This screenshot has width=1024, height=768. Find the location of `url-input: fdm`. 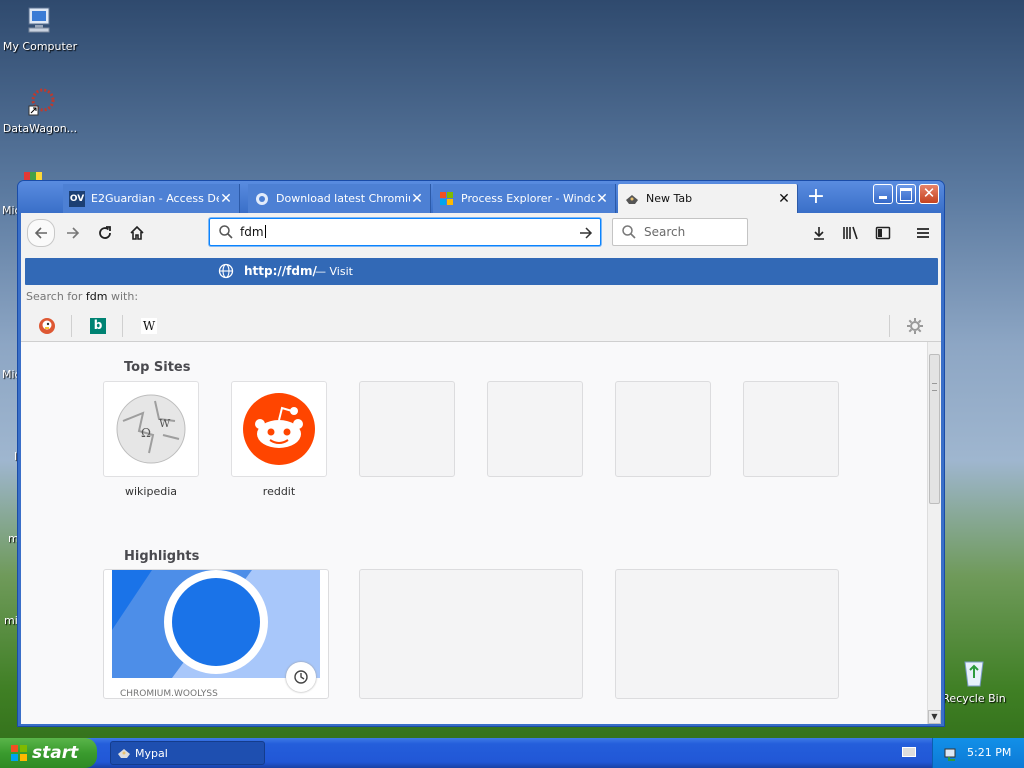

url-input: fdm is located at coordinates (253, 232).